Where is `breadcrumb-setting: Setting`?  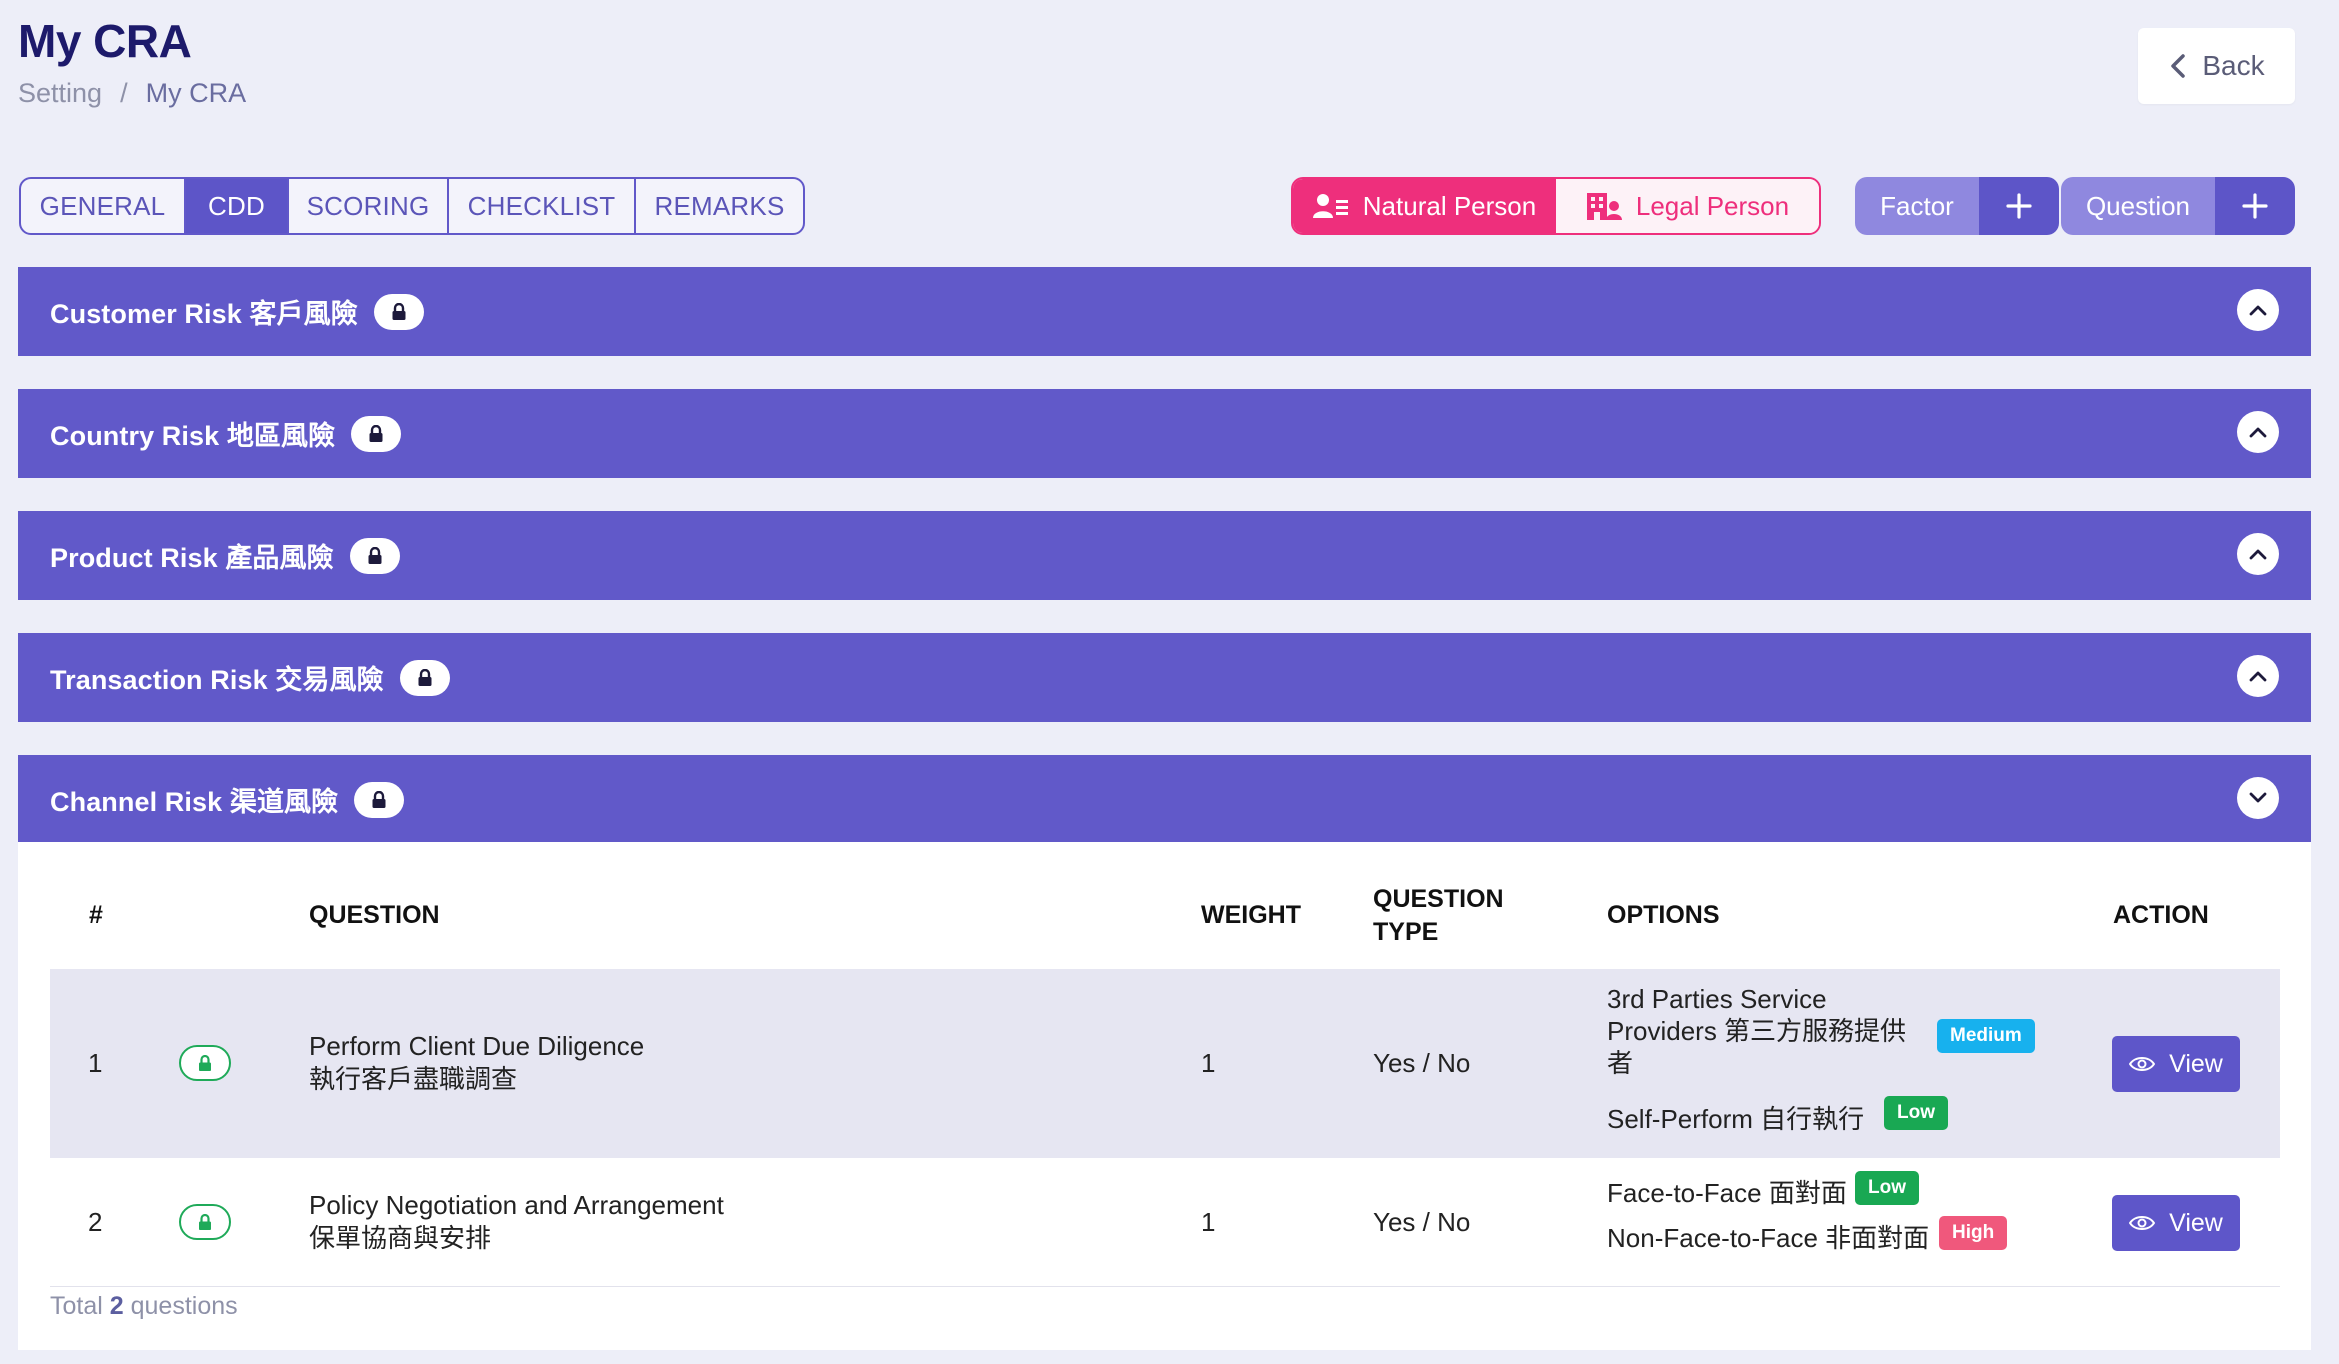 breadcrumb-setting: Setting is located at coordinates (60, 93).